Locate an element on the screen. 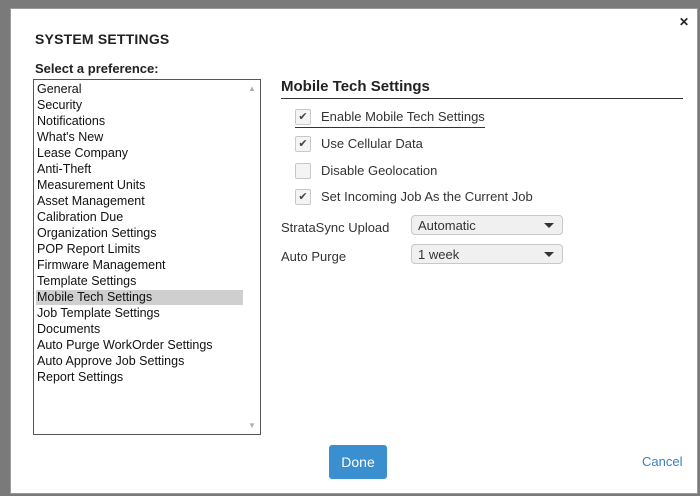 The height and width of the screenshot is (496, 700). preference-item: Security is located at coordinates (139, 105).